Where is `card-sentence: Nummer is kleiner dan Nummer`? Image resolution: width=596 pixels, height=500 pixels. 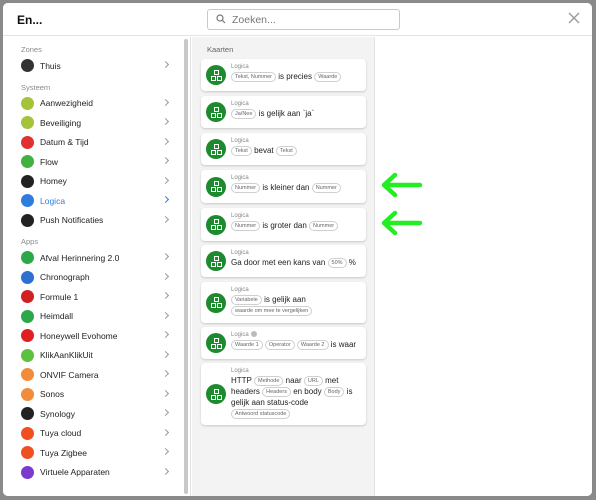
card-sentence: Nummer is kleiner dan Nummer is located at coordinates (296, 187).